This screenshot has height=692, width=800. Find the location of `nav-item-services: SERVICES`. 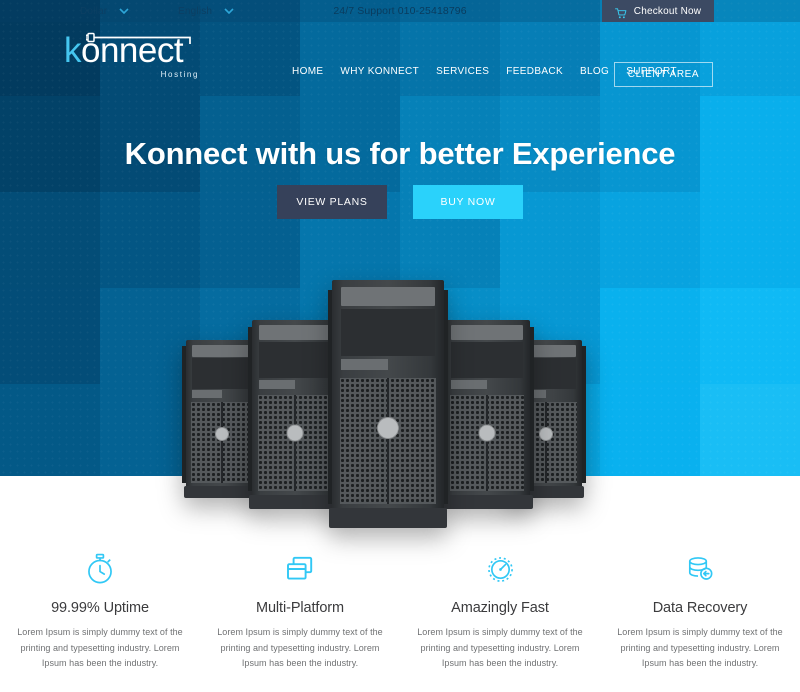

nav-item-services: SERVICES is located at coordinates (462, 71).